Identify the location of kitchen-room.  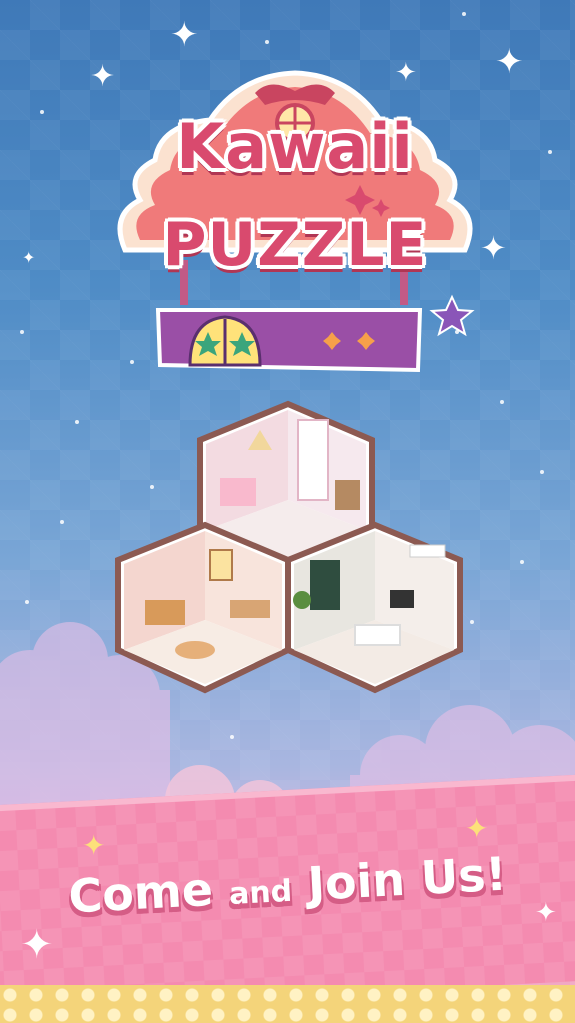
(203, 607).